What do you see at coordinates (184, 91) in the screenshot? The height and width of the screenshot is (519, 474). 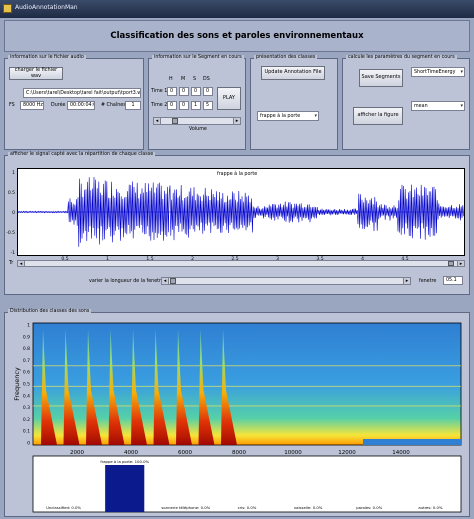 I see `time1-m: 0` at bounding box center [184, 91].